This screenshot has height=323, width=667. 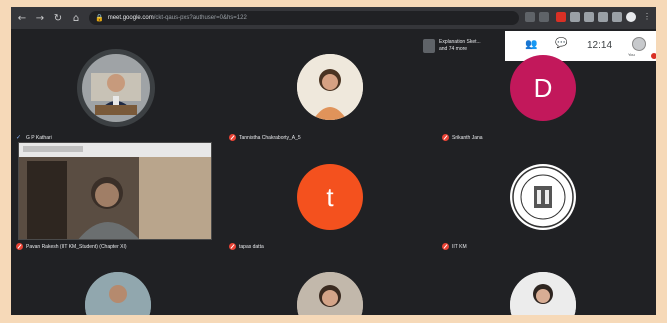 I want to click on participant-name: Srikanth Jana, so click(x=467, y=137).